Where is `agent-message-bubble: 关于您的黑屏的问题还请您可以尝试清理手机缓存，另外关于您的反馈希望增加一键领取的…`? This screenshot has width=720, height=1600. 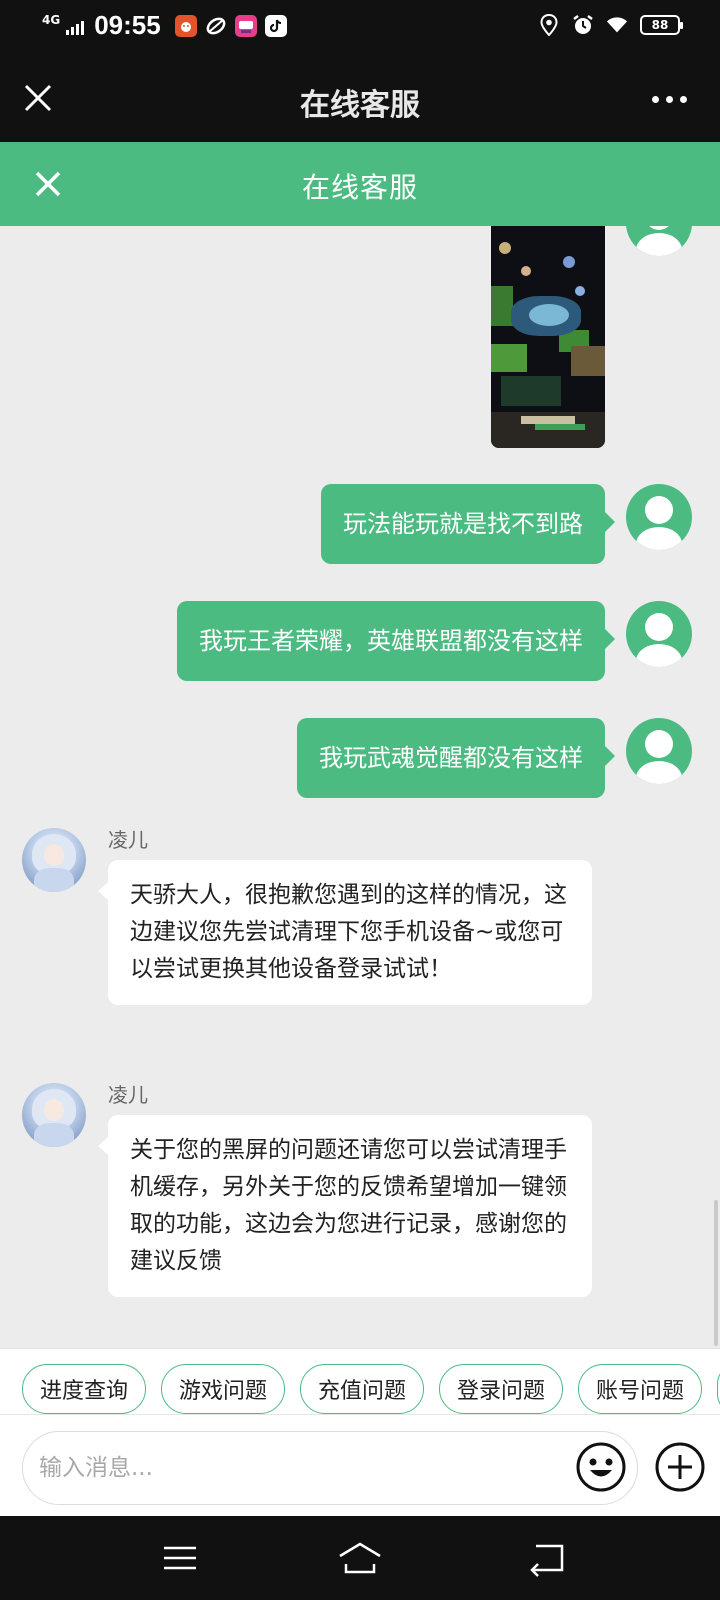 agent-message-bubble: 关于您的黑屏的问题还请您可以尝试清理手机缓存，另外关于您的反馈希望增加一键领取的… is located at coordinates (345, 1206).